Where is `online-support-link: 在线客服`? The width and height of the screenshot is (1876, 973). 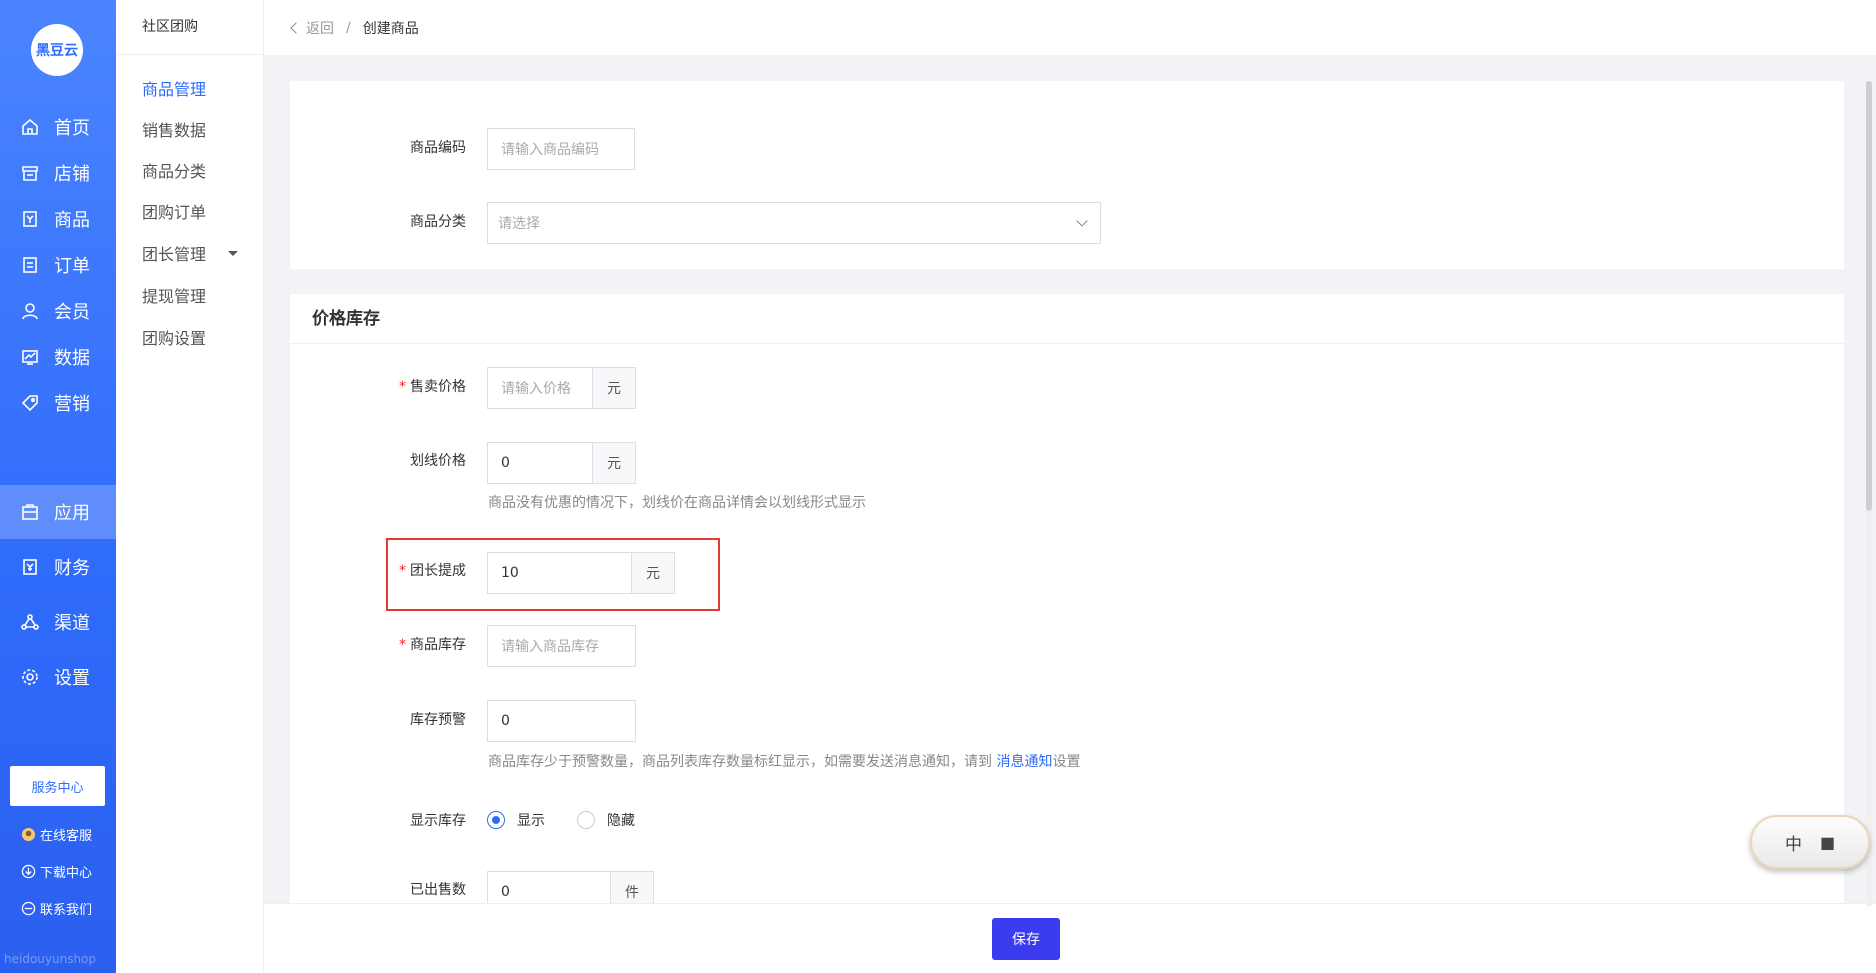
online-support-link: 在线客服 is located at coordinates (56, 834).